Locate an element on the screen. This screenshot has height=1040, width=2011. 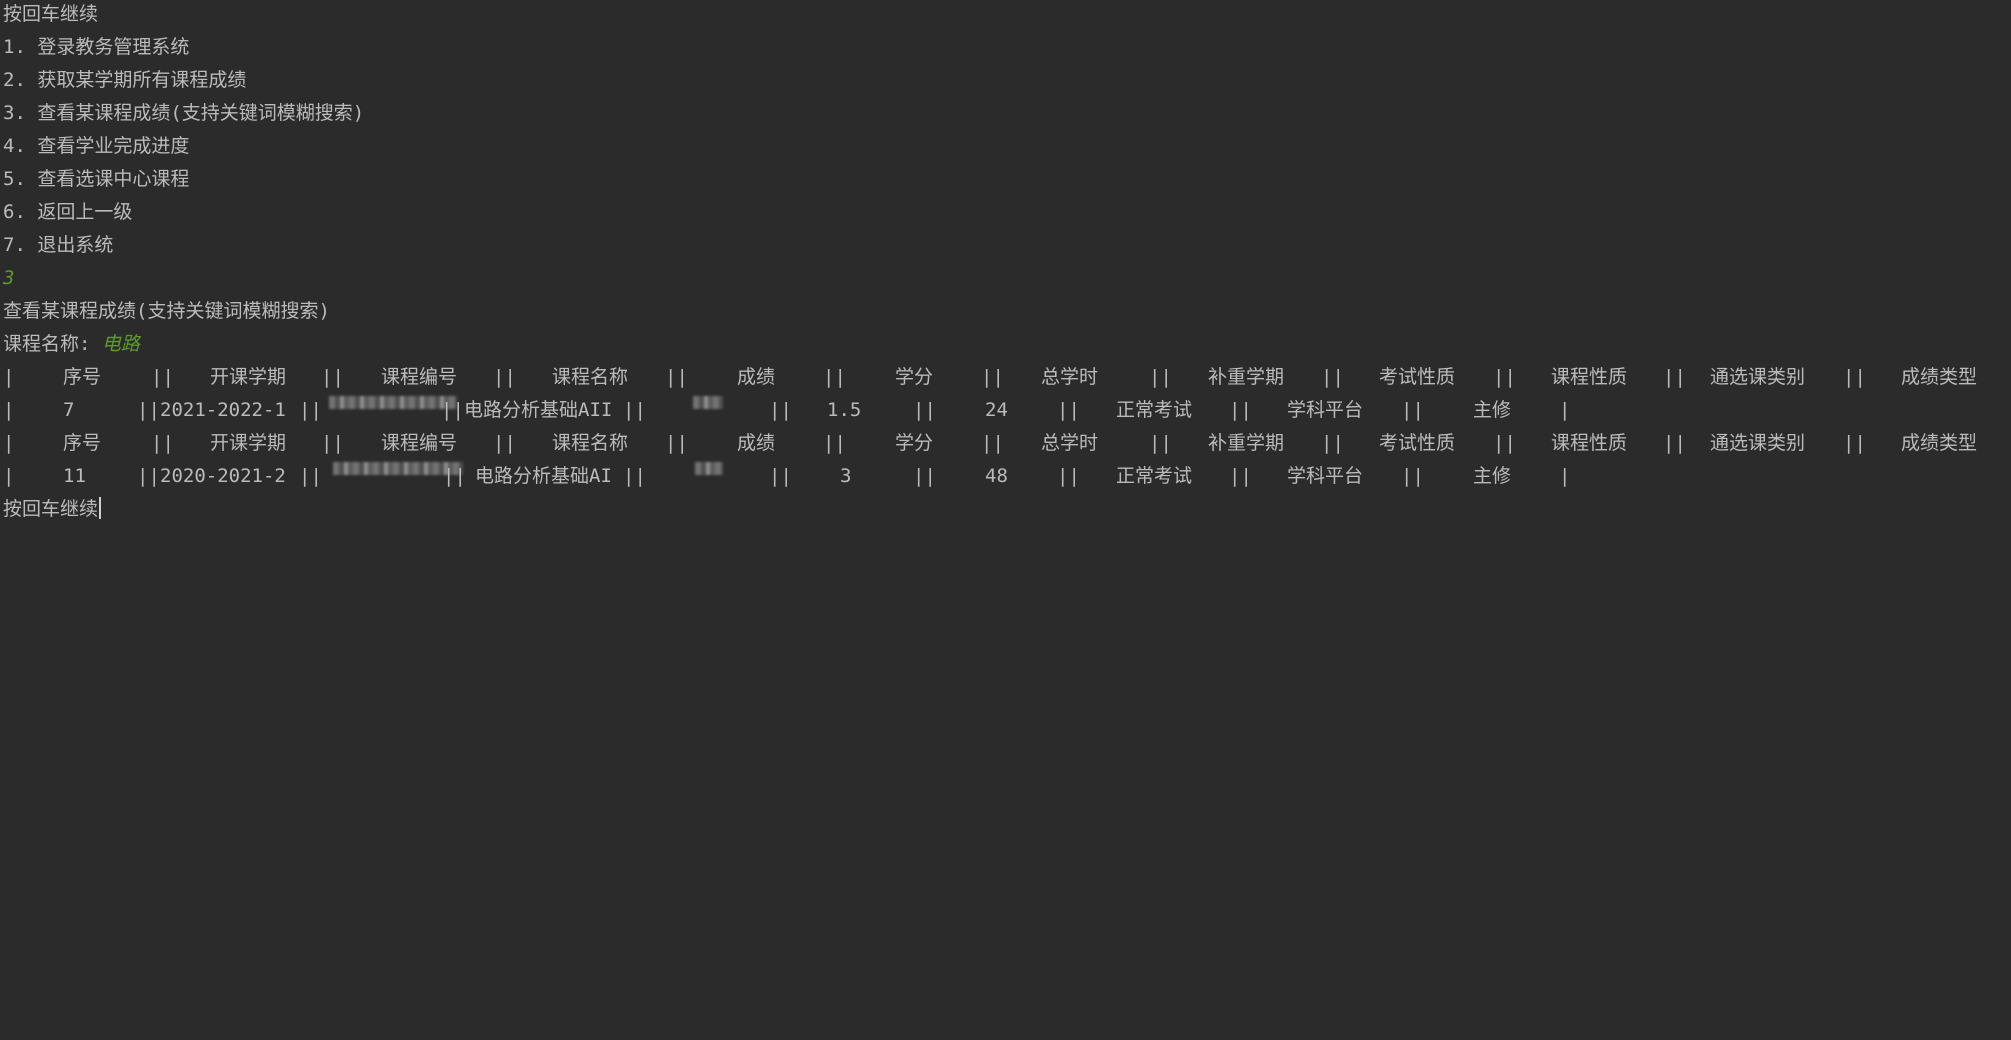
menu-item-6: 6. 返回上一级 is located at coordinates (68, 212).